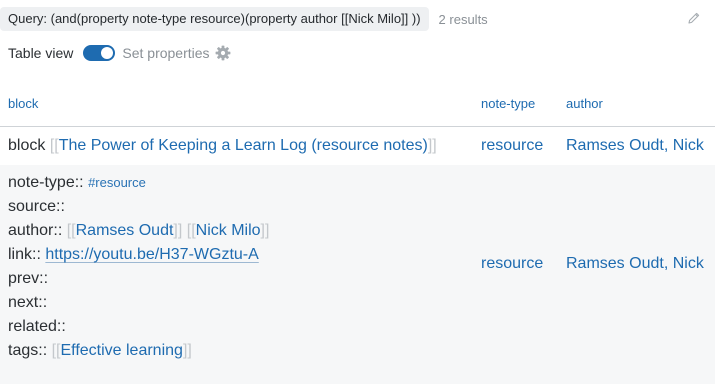 The width and height of the screenshot is (715, 384). I want to click on prop-link: link:: https://youtu.be/H37-WGztu-A, so click(133, 255).